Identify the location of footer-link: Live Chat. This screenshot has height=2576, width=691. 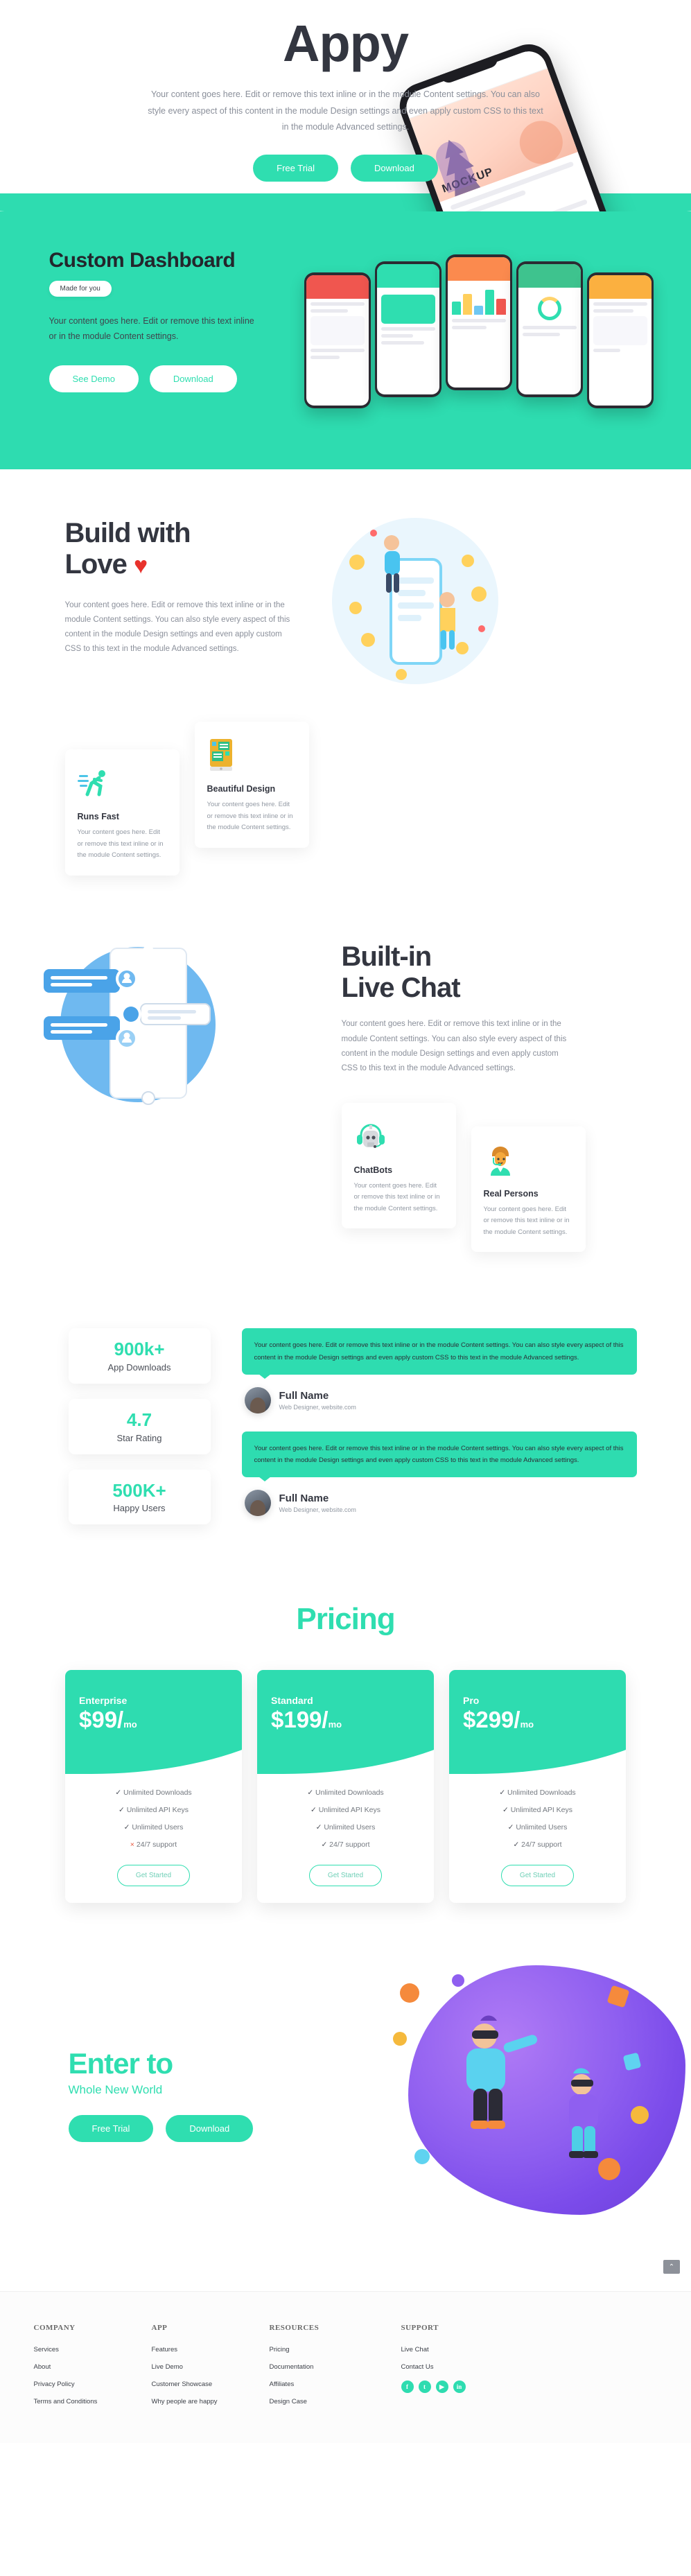
(460, 2349).